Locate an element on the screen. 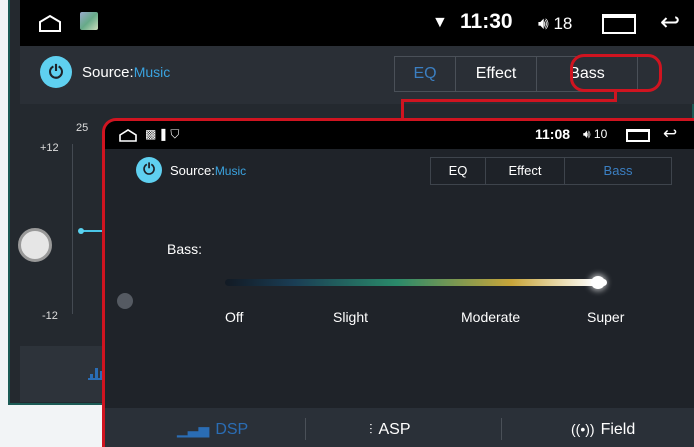  panel-status-bar: ▩❚⛉ 11:08 🔊︎ 10 ↩ is located at coordinates (399, 135).